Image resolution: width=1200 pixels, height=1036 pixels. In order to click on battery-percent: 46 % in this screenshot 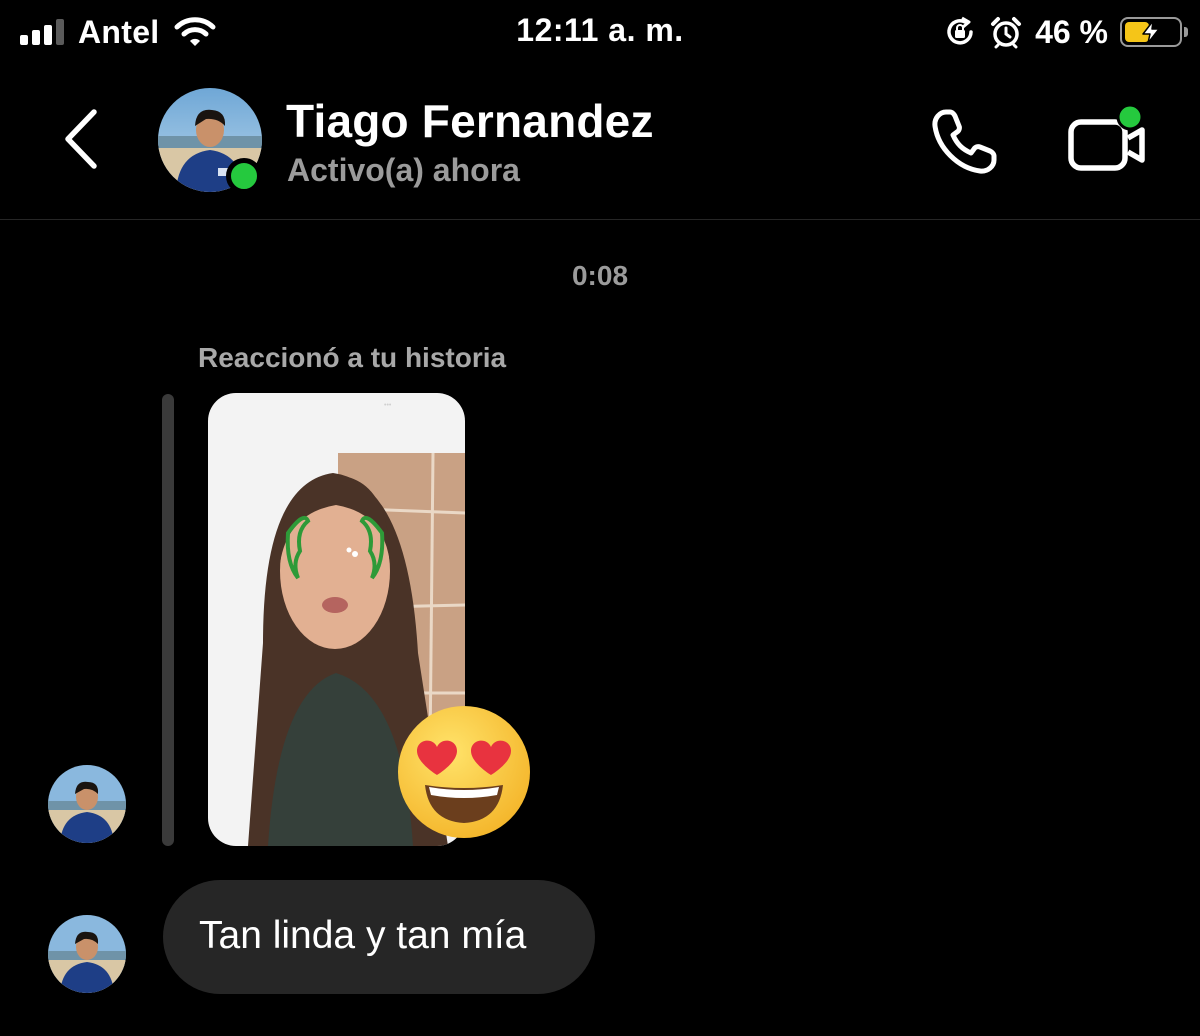, I will do `click(1071, 31)`.